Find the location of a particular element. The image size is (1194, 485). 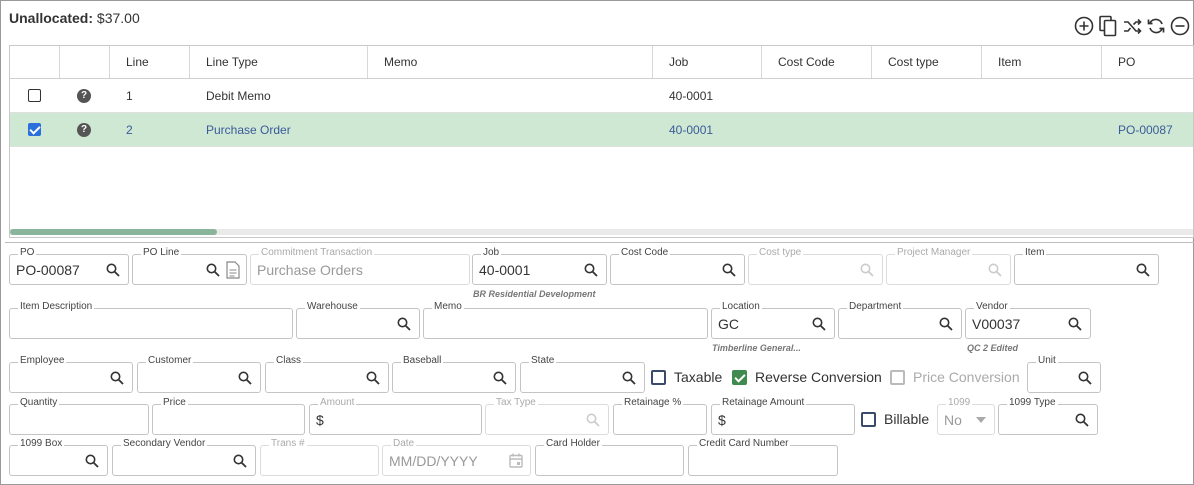

state-field: State is located at coordinates (582, 374).